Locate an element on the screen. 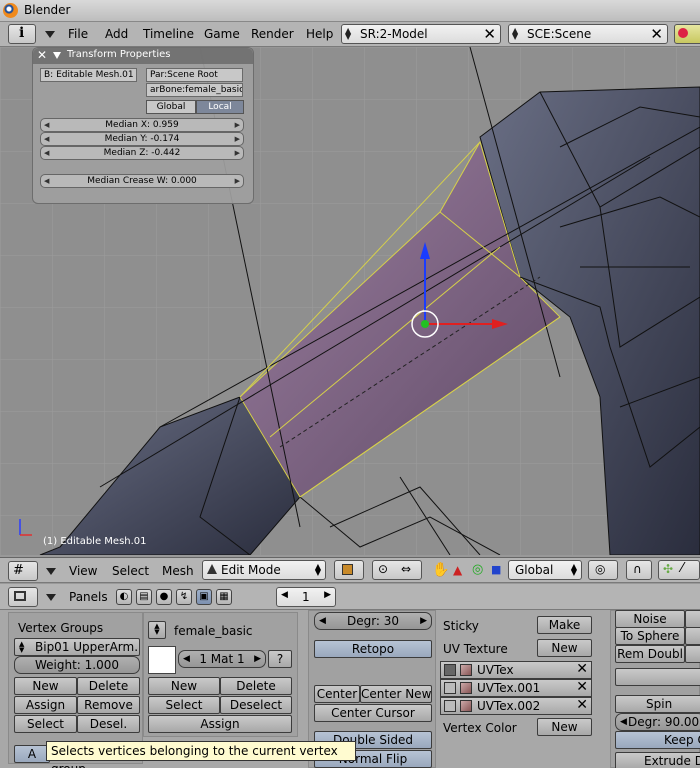 The width and height of the screenshot is (700, 768). rem-doubles-button: Rem Doubl is located at coordinates (650, 654).